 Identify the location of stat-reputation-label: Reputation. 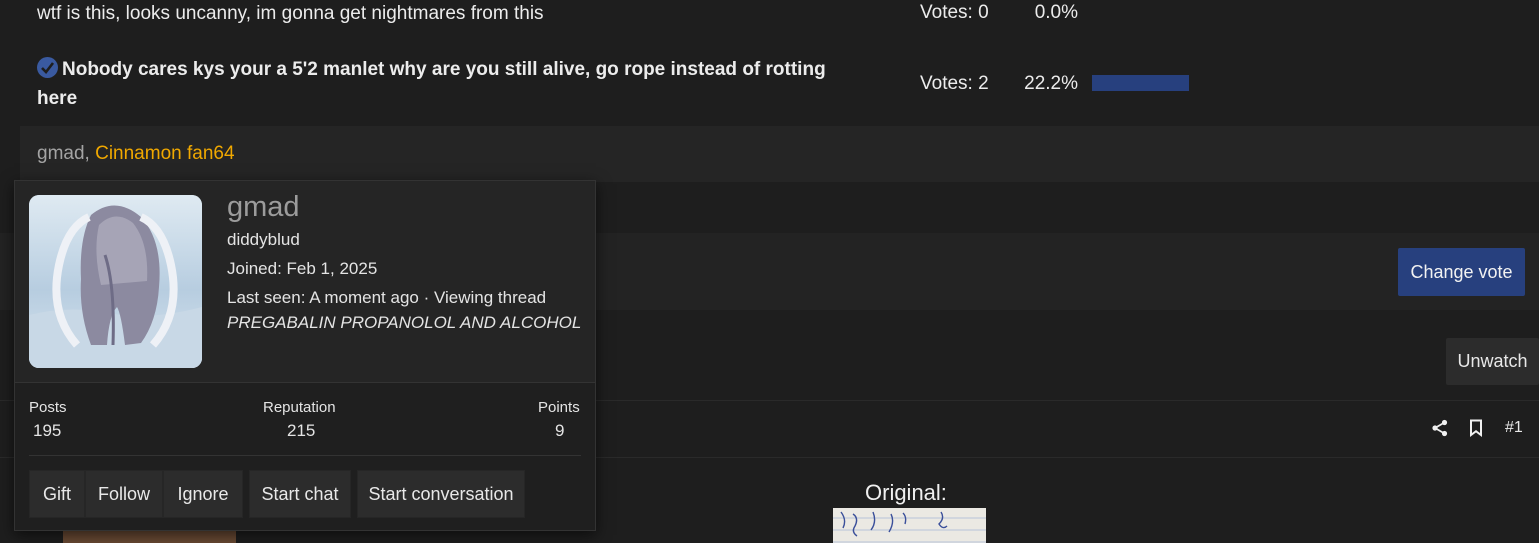
(299, 407).